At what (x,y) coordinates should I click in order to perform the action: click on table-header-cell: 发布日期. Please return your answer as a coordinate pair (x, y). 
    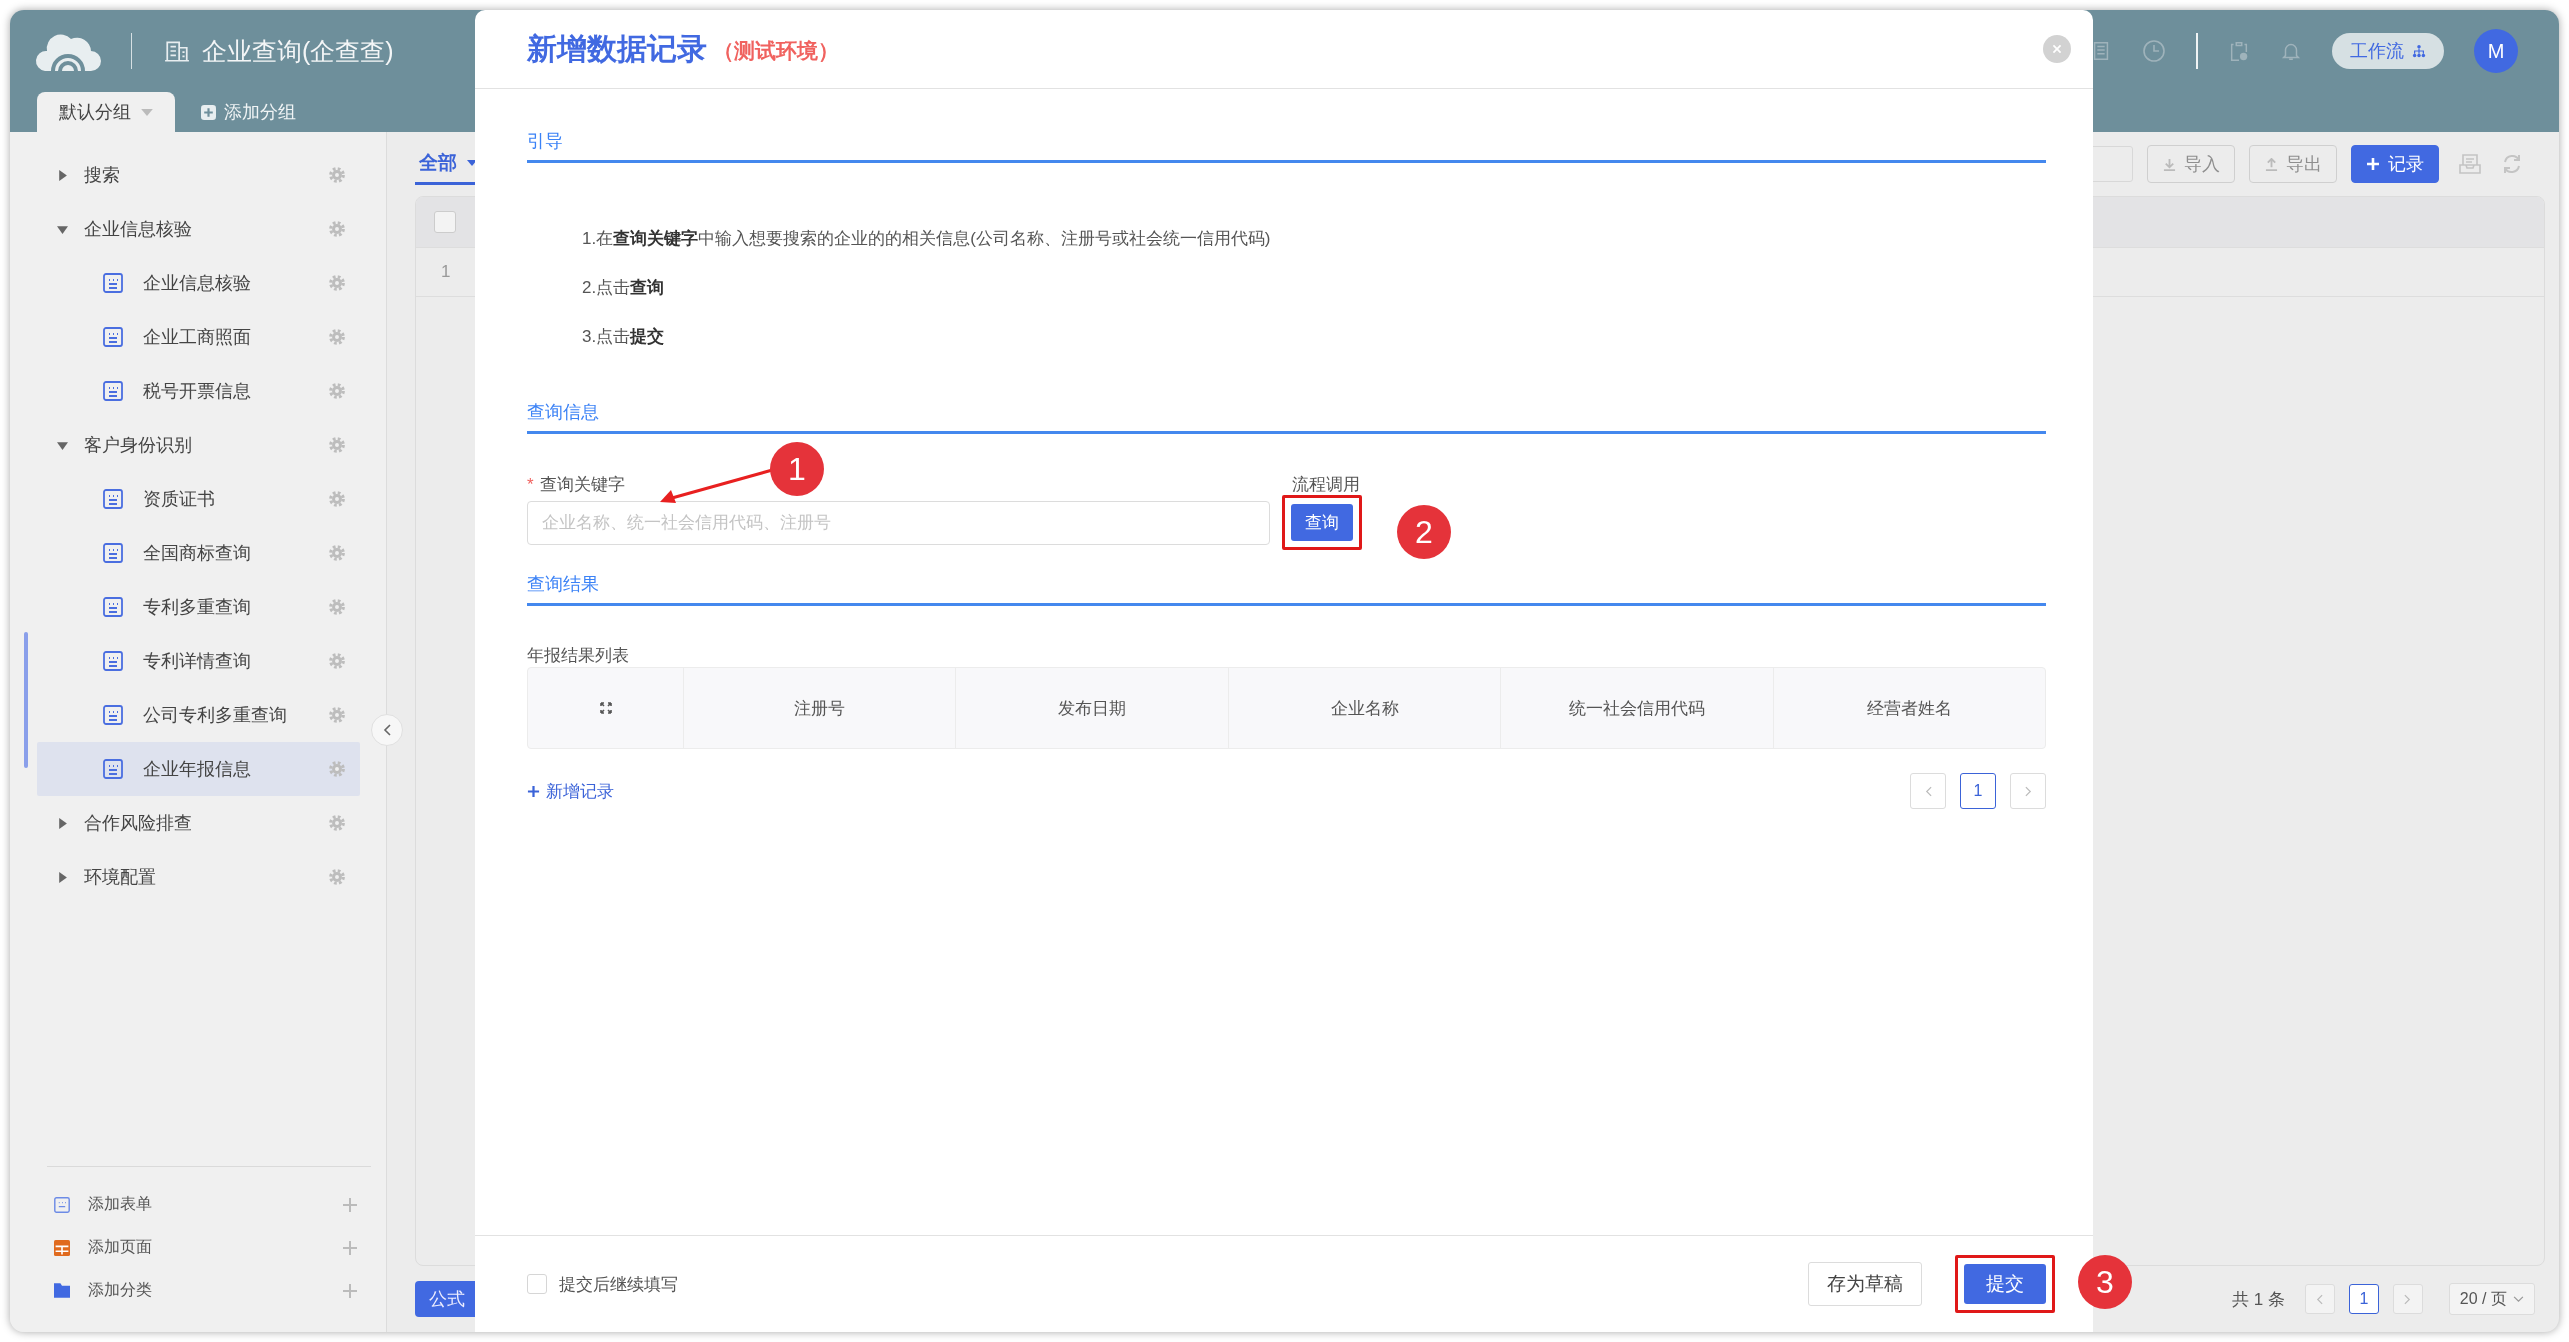
    Looking at the image, I should click on (1091, 708).